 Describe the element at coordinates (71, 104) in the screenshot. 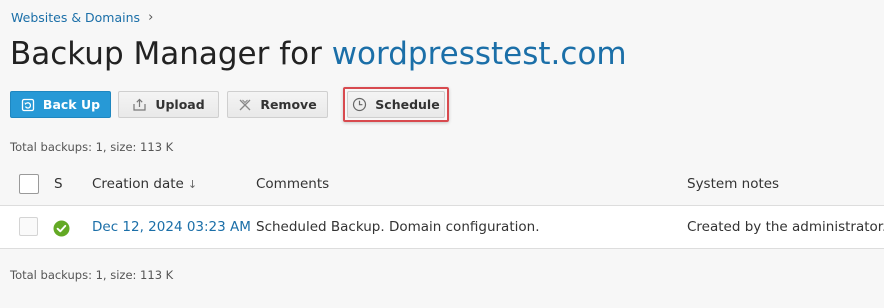

I see `backup-button-label: Back Up` at that location.